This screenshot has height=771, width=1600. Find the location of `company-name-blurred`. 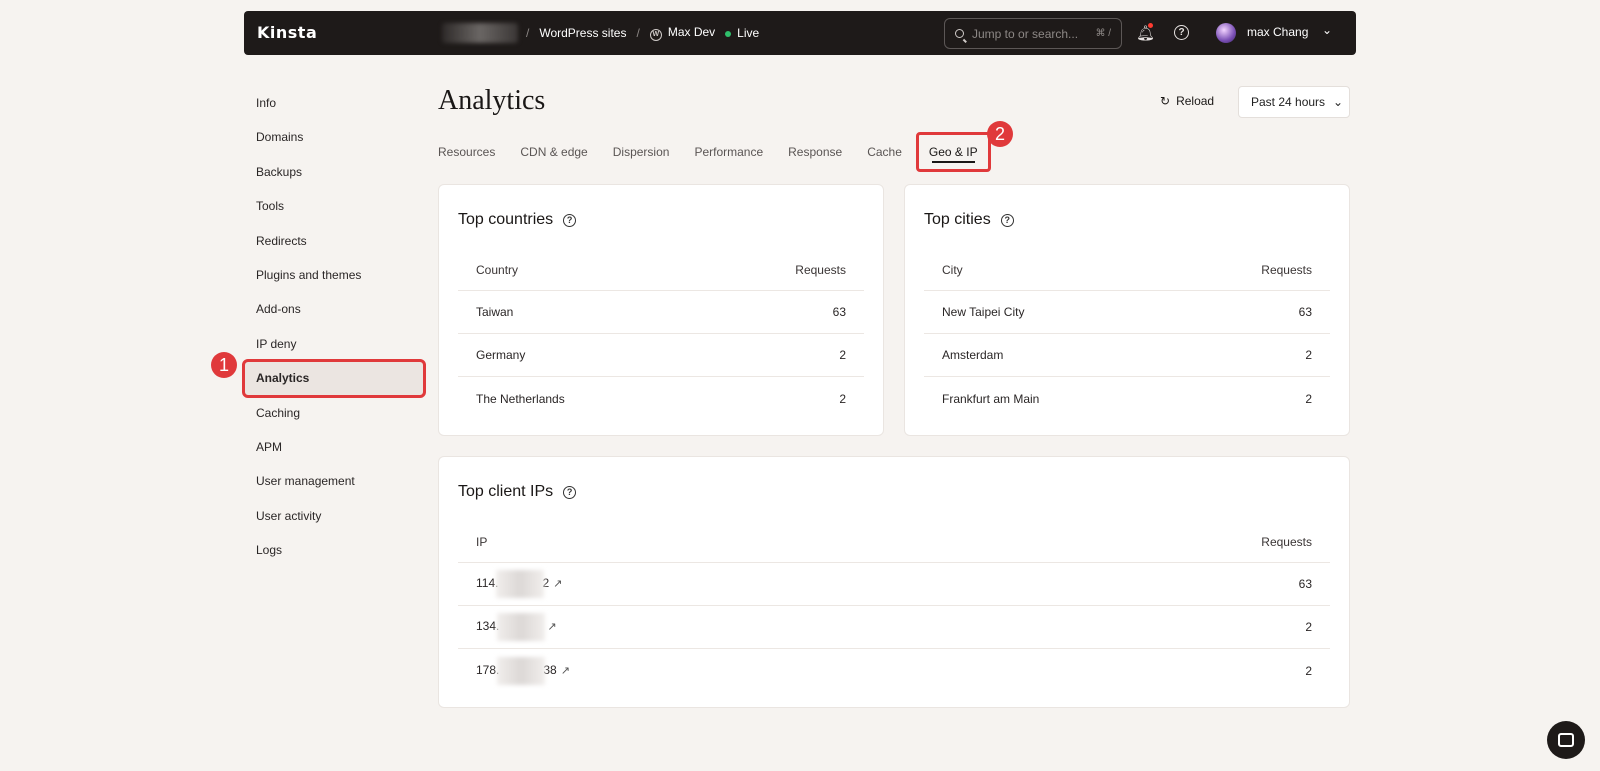

company-name-blurred is located at coordinates (480, 33).